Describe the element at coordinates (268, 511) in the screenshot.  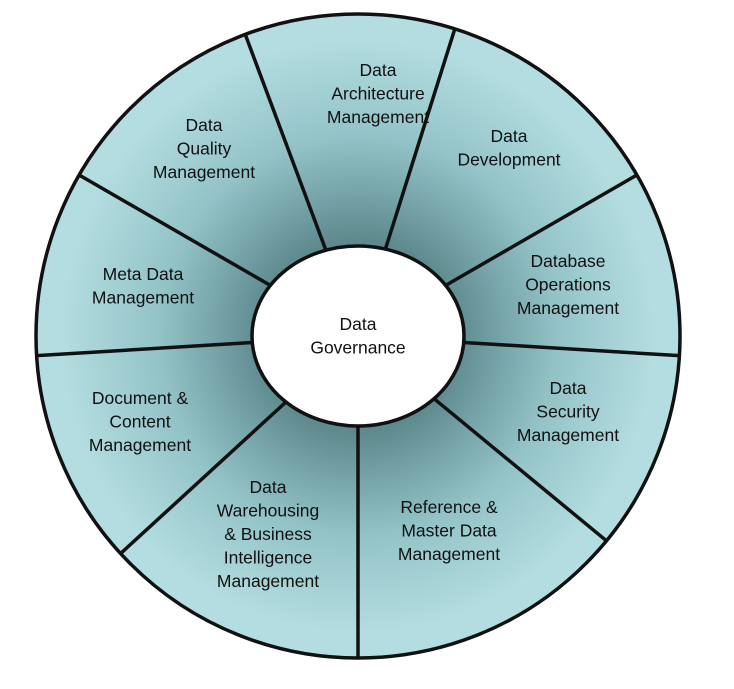
I see `label-line: Warehousing` at that location.